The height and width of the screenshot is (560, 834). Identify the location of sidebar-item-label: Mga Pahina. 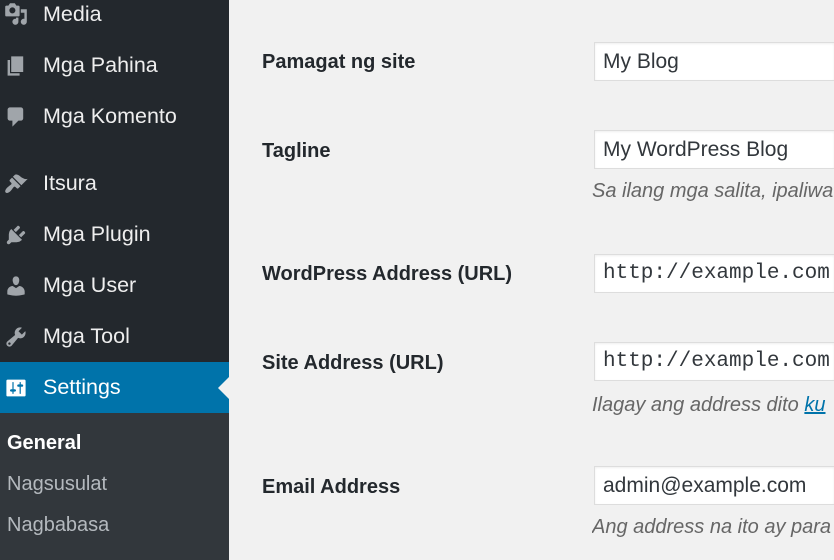
(100, 65).